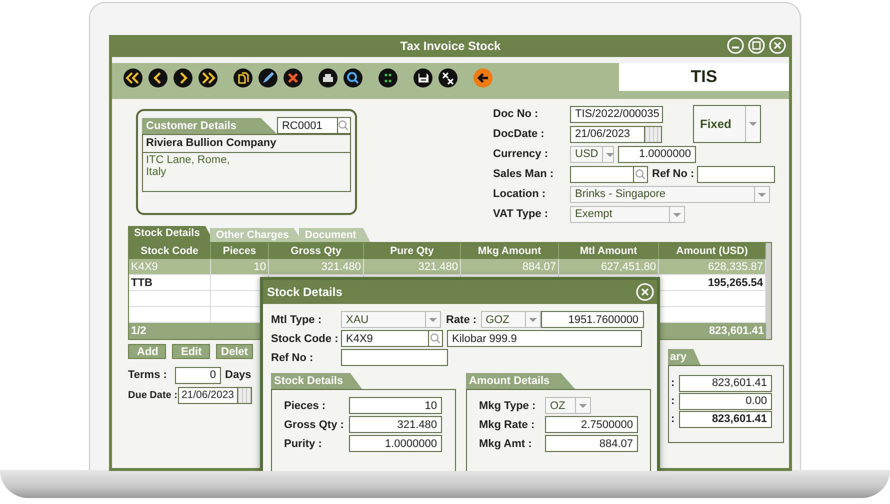 The width and height of the screenshot is (890, 504). Describe the element at coordinates (712, 267) in the screenshot. I see `table-cell: 628,335.87` at that location.